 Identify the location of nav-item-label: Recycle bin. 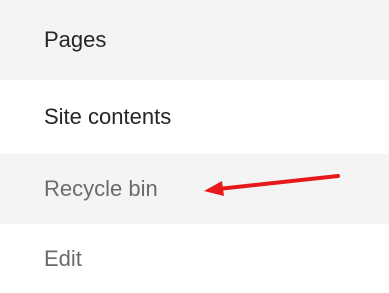
(101, 188).